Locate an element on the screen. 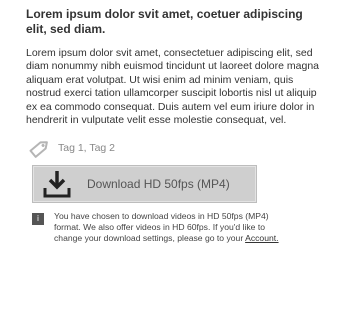  download-icon is located at coordinates (57, 184).